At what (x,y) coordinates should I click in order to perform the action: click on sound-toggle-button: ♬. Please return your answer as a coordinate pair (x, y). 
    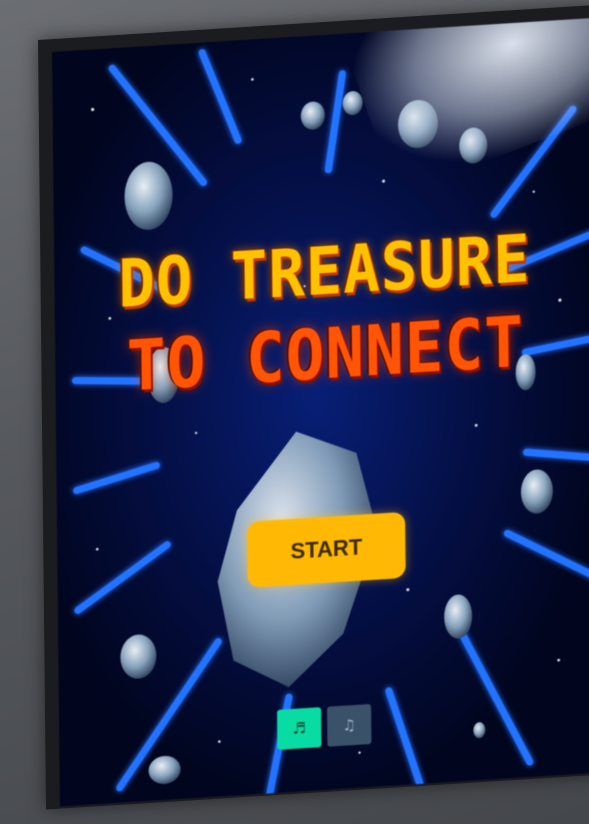
    Looking at the image, I should click on (299, 728).